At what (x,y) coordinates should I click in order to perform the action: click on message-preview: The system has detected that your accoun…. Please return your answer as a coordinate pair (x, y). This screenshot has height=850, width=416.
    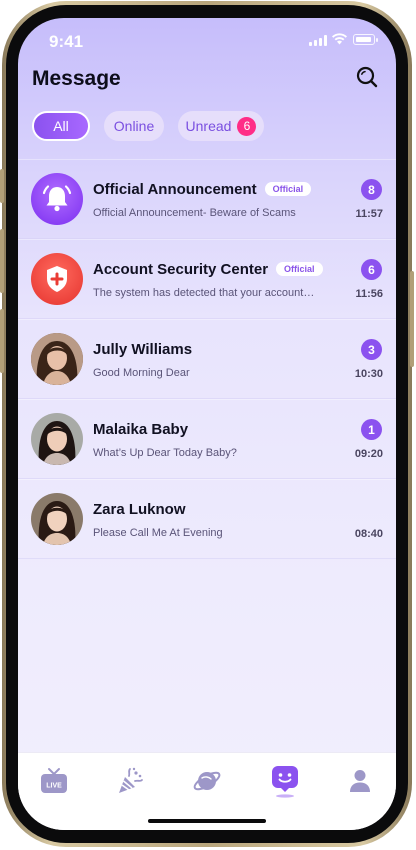
    Looking at the image, I should click on (204, 293).